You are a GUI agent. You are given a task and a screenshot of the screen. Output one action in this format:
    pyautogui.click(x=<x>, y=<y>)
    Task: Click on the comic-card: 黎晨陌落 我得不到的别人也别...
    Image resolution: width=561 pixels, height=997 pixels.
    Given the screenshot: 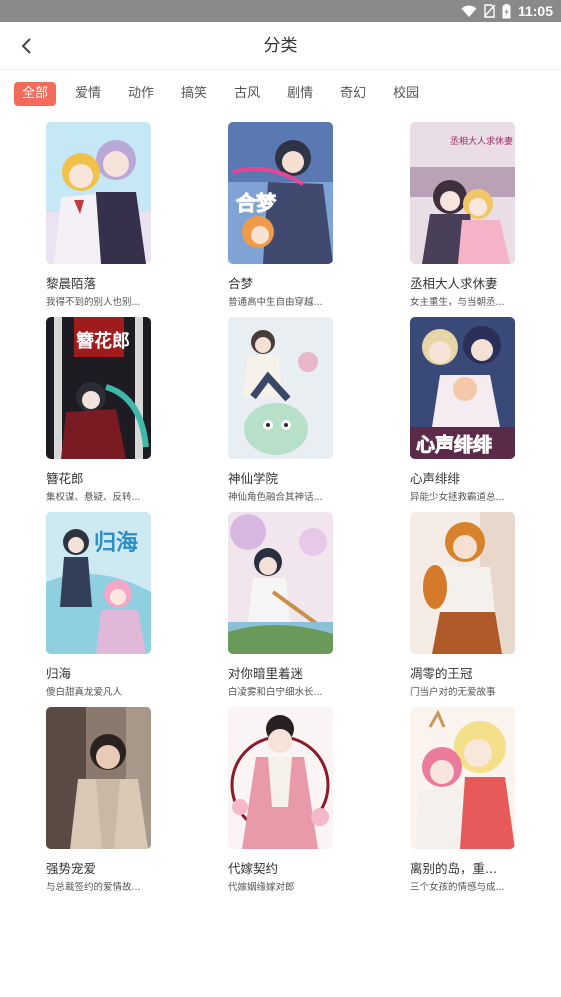 What is the action you would take?
    pyautogui.click(x=121, y=215)
    